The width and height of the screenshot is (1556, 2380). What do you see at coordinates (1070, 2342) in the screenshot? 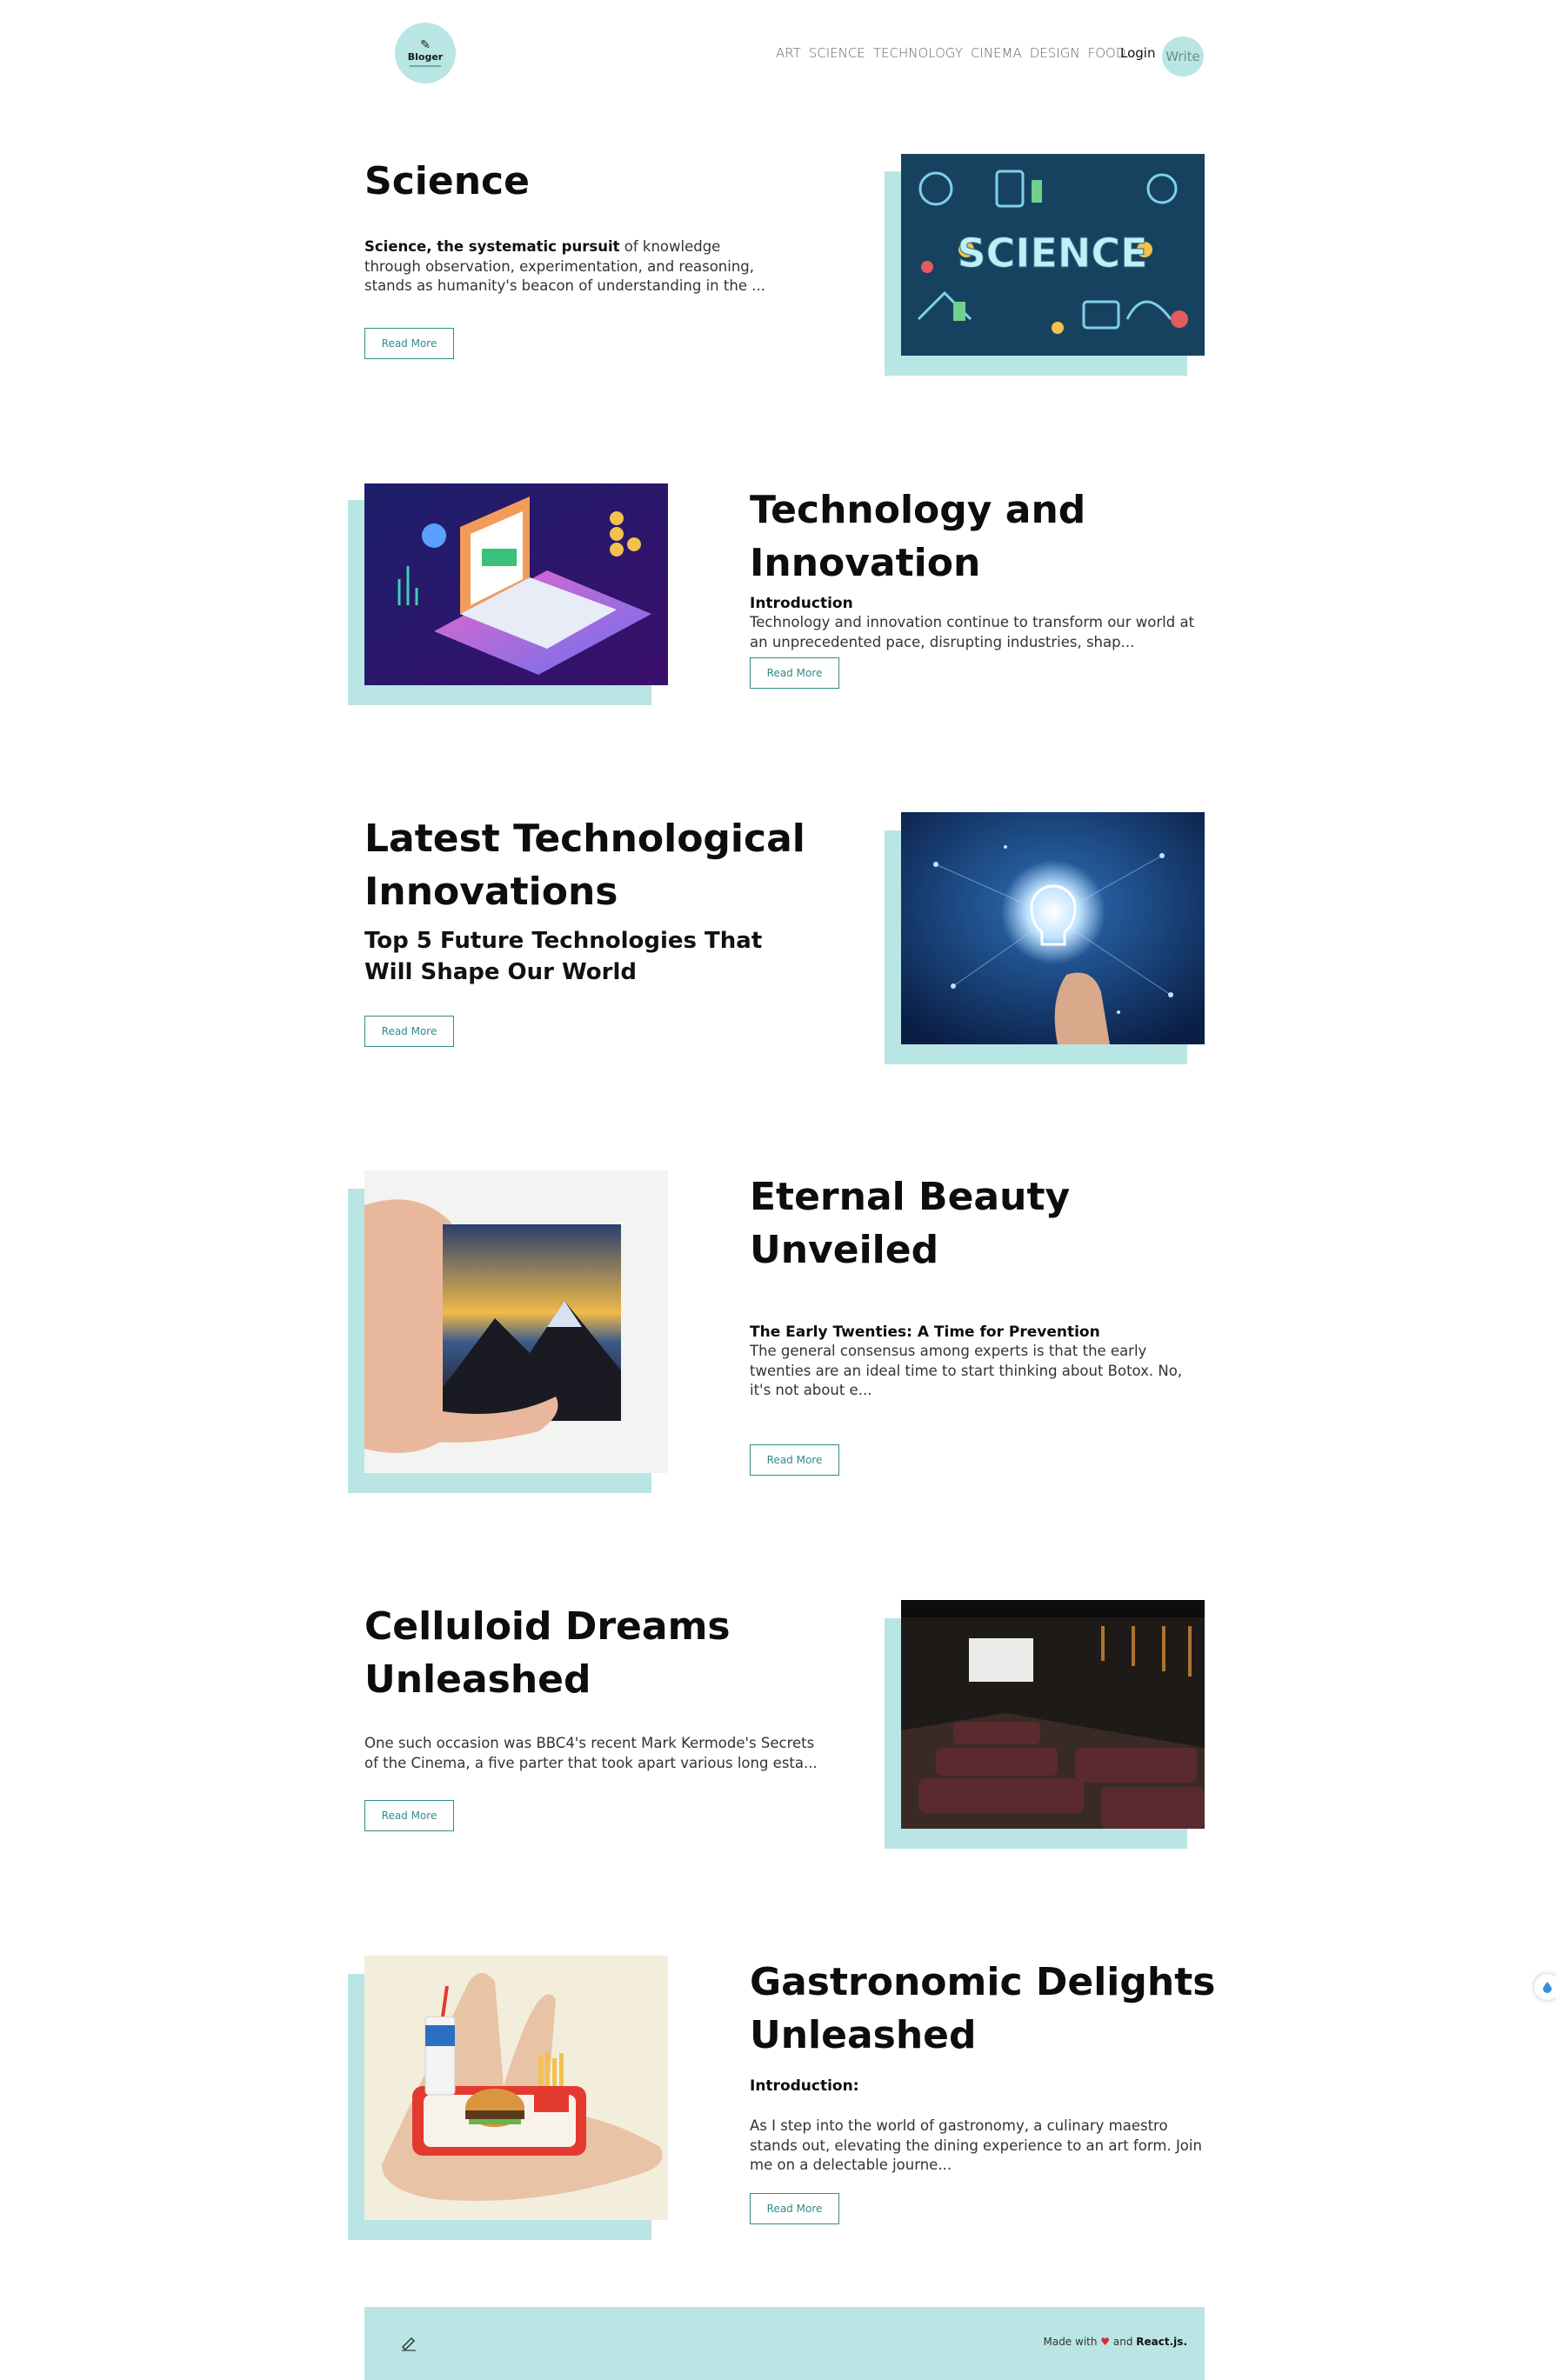
I see `footer-made-with: Made with` at bounding box center [1070, 2342].